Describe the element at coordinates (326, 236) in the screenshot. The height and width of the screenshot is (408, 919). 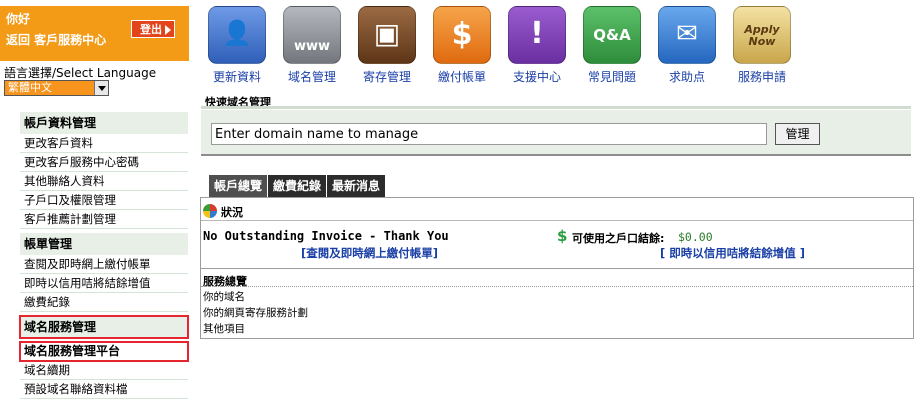
I see `no-invoice-message: No Outstanding Invoice - Thank You` at that location.